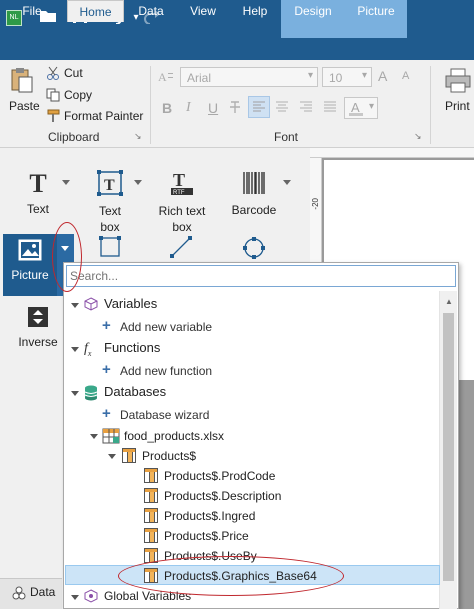 The height and width of the screenshot is (609, 474). I want to click on tab-data: Data, so click(151, 11).